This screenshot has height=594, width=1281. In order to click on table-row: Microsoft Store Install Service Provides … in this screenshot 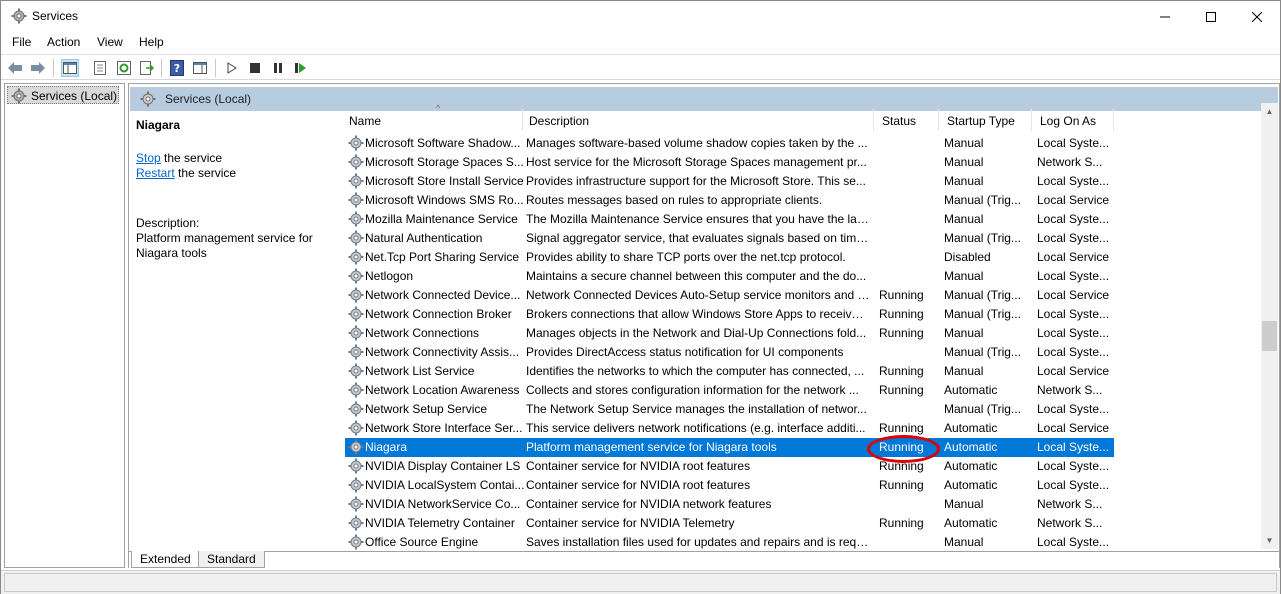, I will do `click(729, 181)`.